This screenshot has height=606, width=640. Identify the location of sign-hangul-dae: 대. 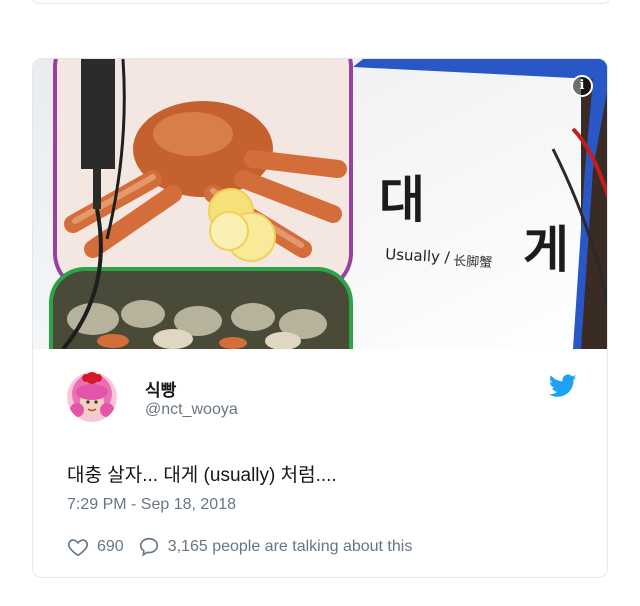
(402, 200).